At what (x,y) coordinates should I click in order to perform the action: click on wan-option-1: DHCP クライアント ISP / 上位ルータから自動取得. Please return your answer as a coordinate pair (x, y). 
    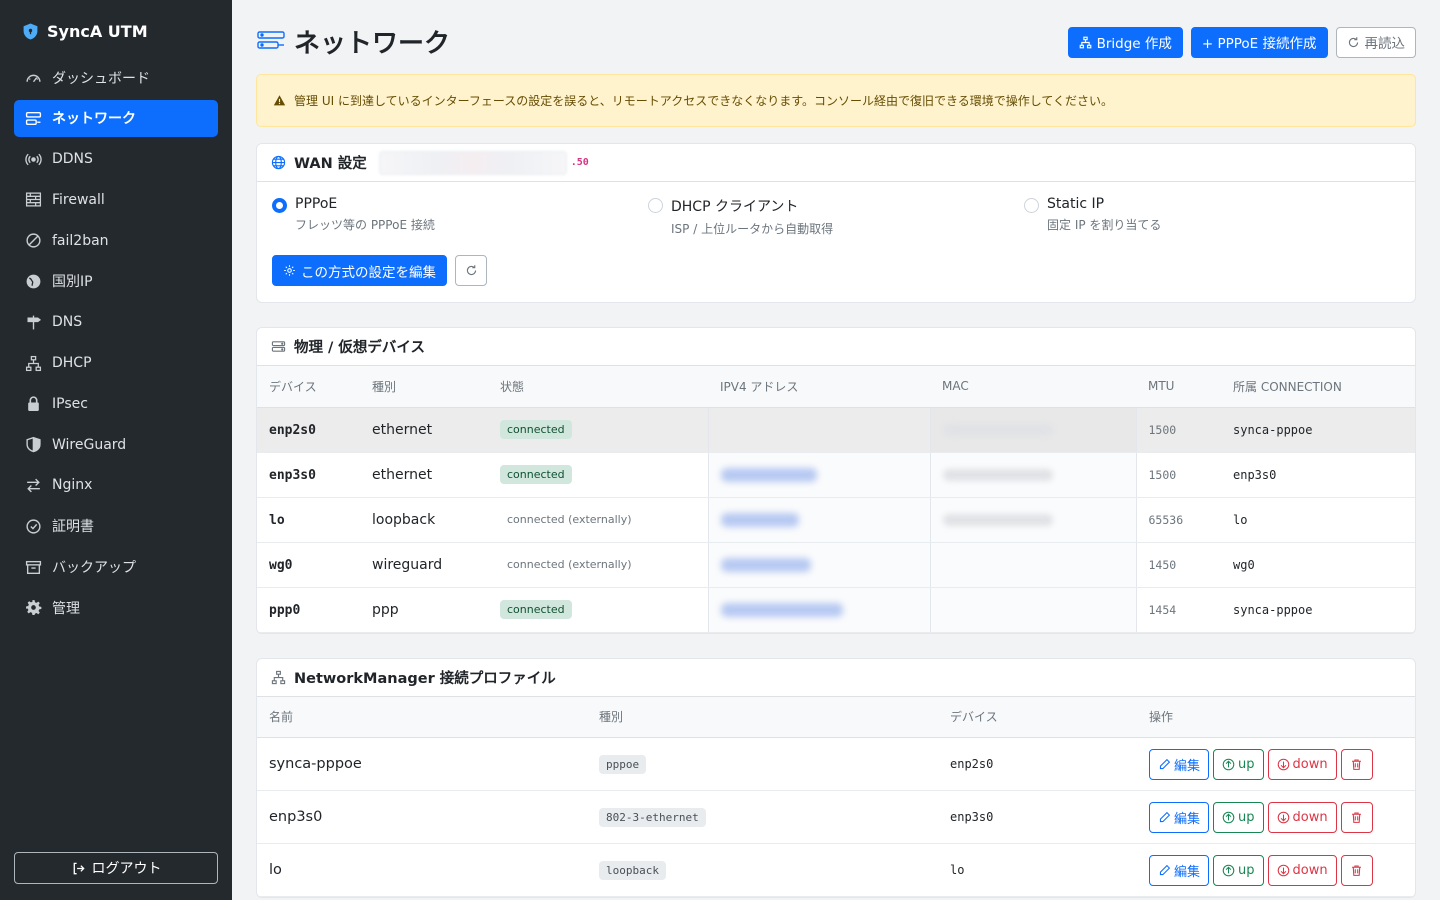
    Looking at the image, I should click on (836, 216).